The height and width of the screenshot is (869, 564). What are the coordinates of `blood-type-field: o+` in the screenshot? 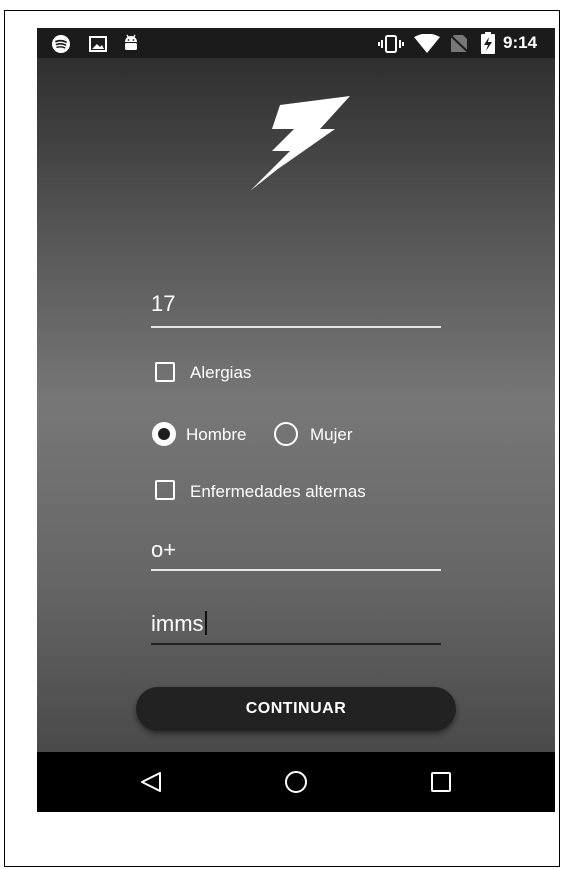 It's located at (296, 555).